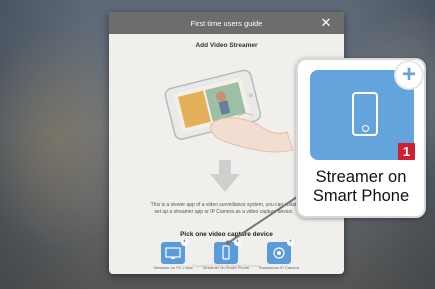 This screenshot has width=435, height=289. I want to click on callout-label: Streamer on Smart Phone, so click(361, 187).